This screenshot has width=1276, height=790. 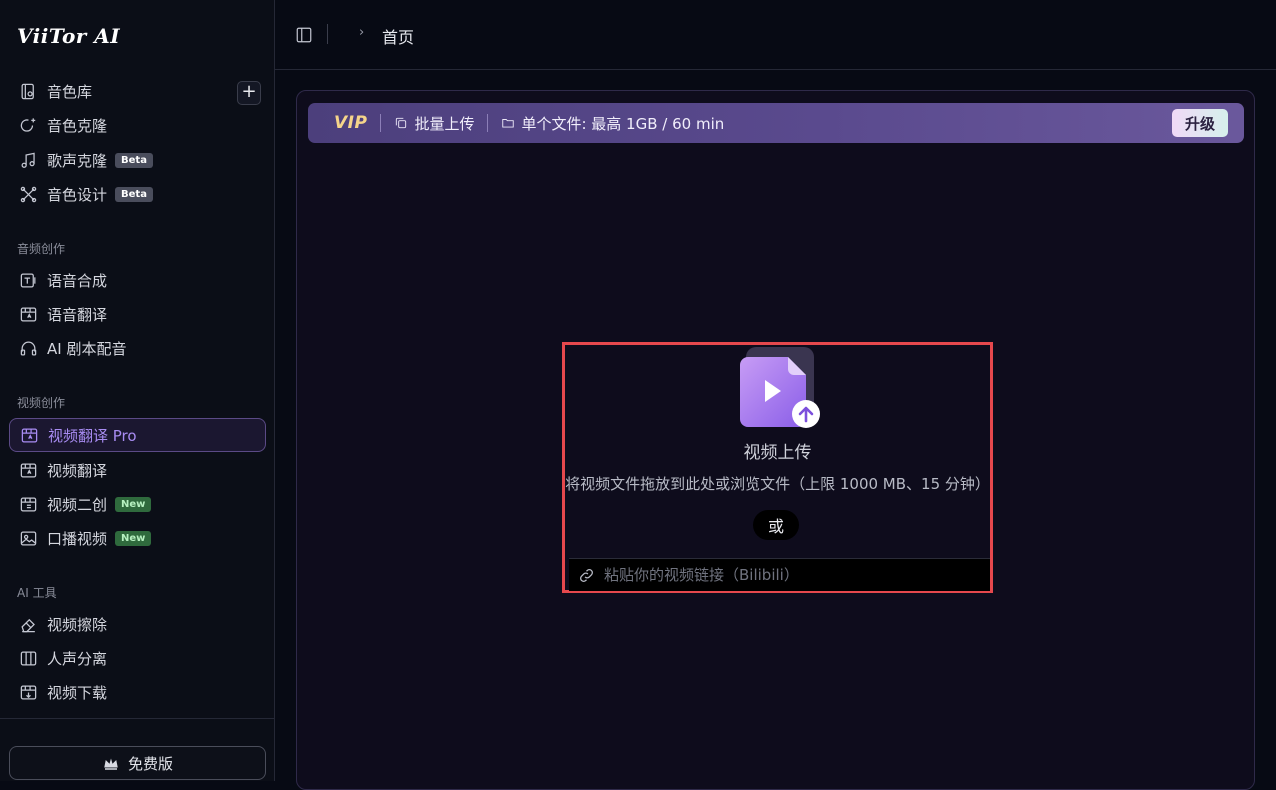 What do you see at coordinates (70, 91) in the screenshot?
I see `sidebar-item-label: 音色库` at bounding box center [70, 91].